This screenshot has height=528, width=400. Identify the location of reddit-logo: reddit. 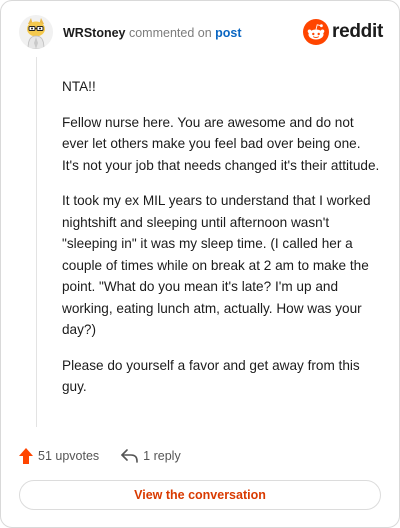
(343, 32).